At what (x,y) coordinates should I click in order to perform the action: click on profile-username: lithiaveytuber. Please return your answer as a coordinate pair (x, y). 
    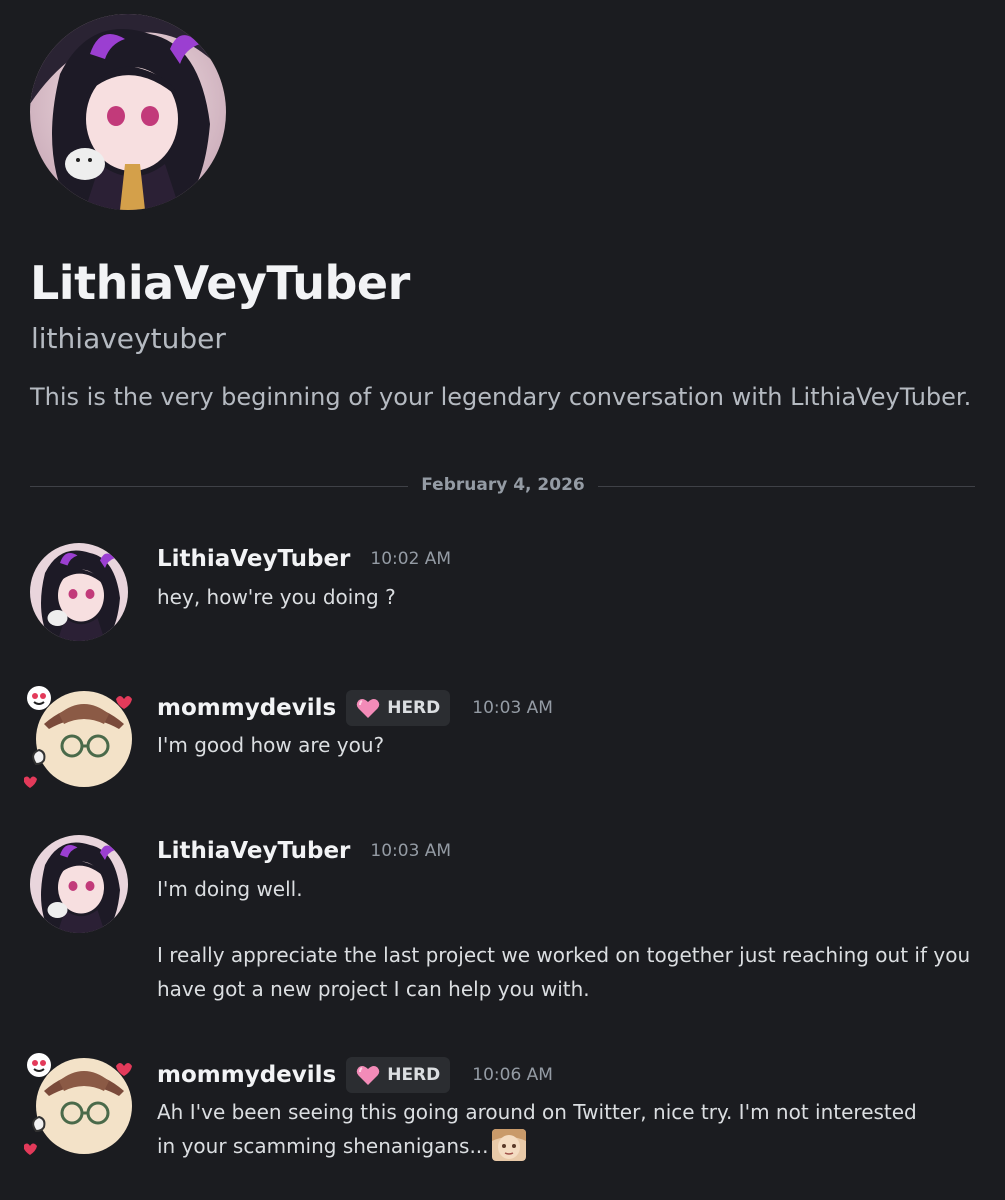
    Looking at the image, I should click on (128, 338).